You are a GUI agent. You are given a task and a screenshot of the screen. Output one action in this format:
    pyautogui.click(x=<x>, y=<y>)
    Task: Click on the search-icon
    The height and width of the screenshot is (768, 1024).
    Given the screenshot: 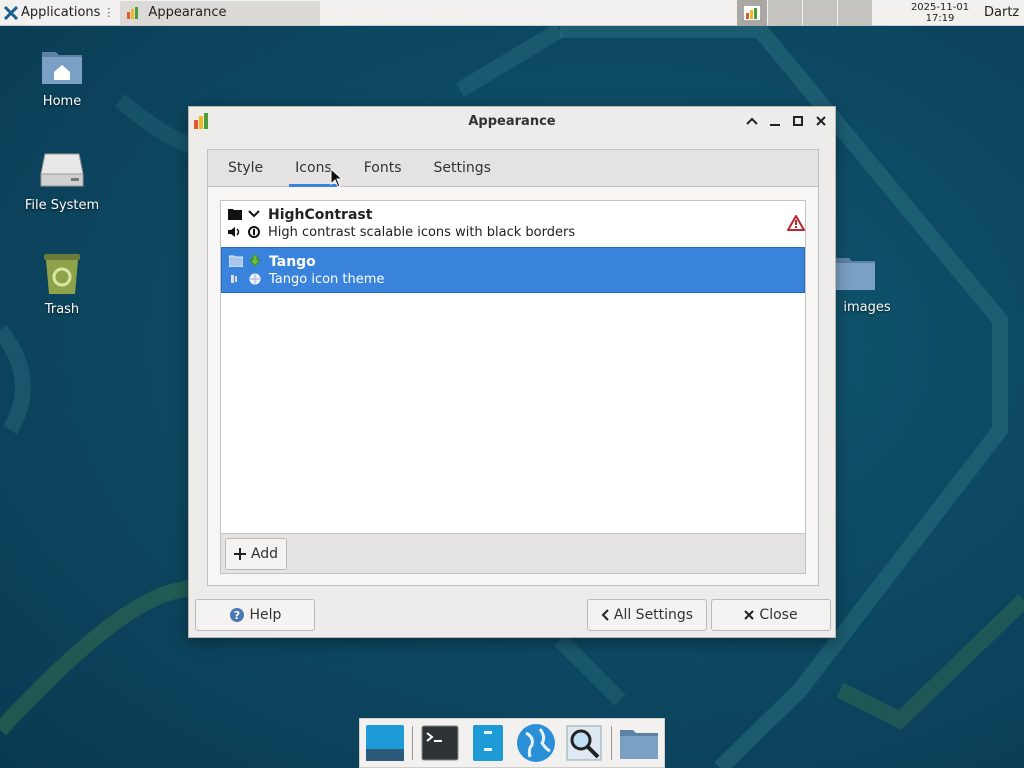 What is the action you would take?
    pyautogui.click(x=584, y=743)
    